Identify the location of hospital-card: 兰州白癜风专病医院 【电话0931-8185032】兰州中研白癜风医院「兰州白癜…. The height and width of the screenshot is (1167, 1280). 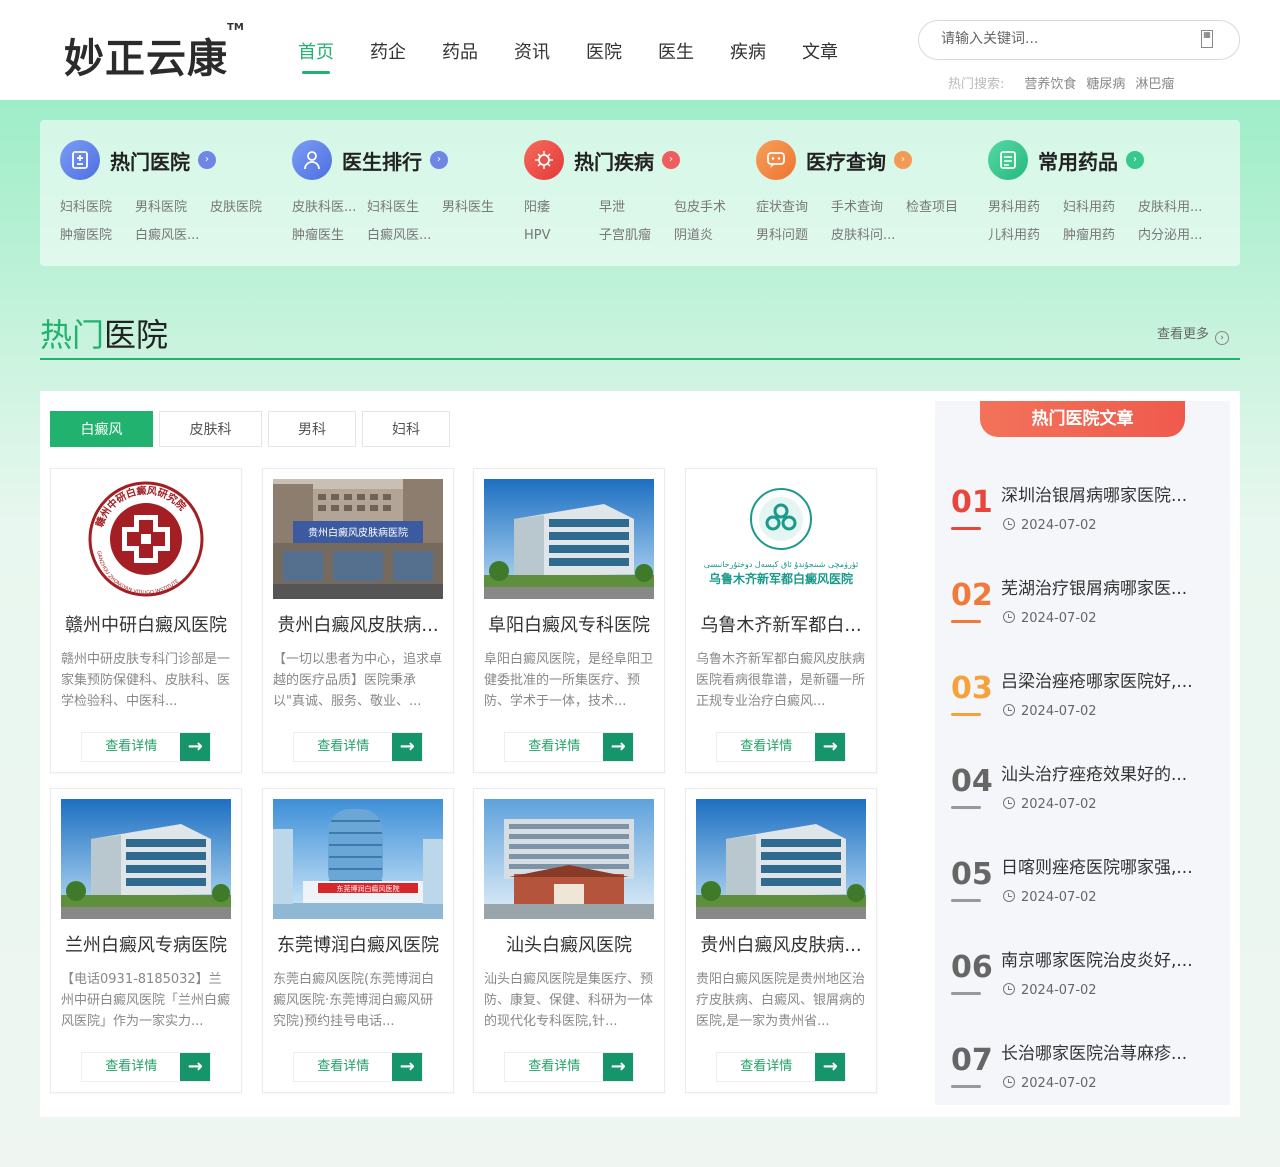
(146, 940).